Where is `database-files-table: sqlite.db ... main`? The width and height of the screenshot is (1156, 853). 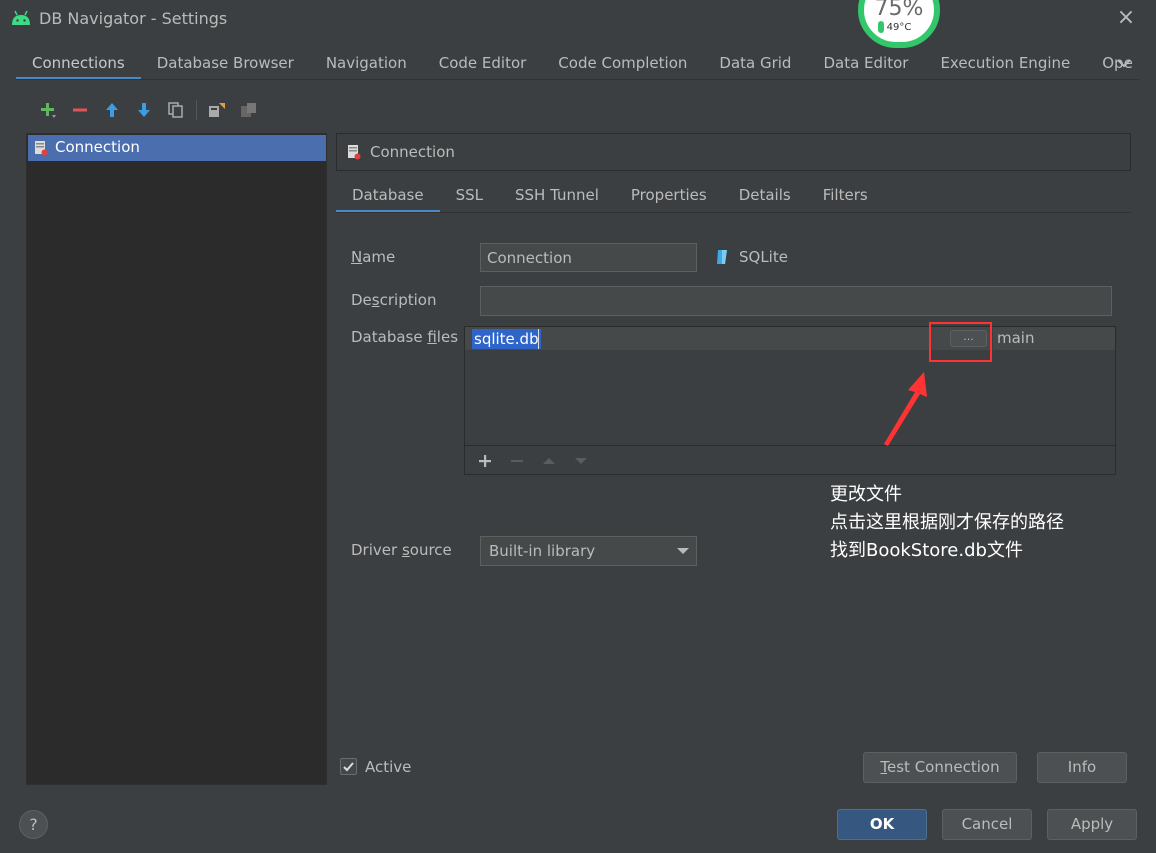 database-files-table: sqlite.db ... main is located at coordinates (790, 400).